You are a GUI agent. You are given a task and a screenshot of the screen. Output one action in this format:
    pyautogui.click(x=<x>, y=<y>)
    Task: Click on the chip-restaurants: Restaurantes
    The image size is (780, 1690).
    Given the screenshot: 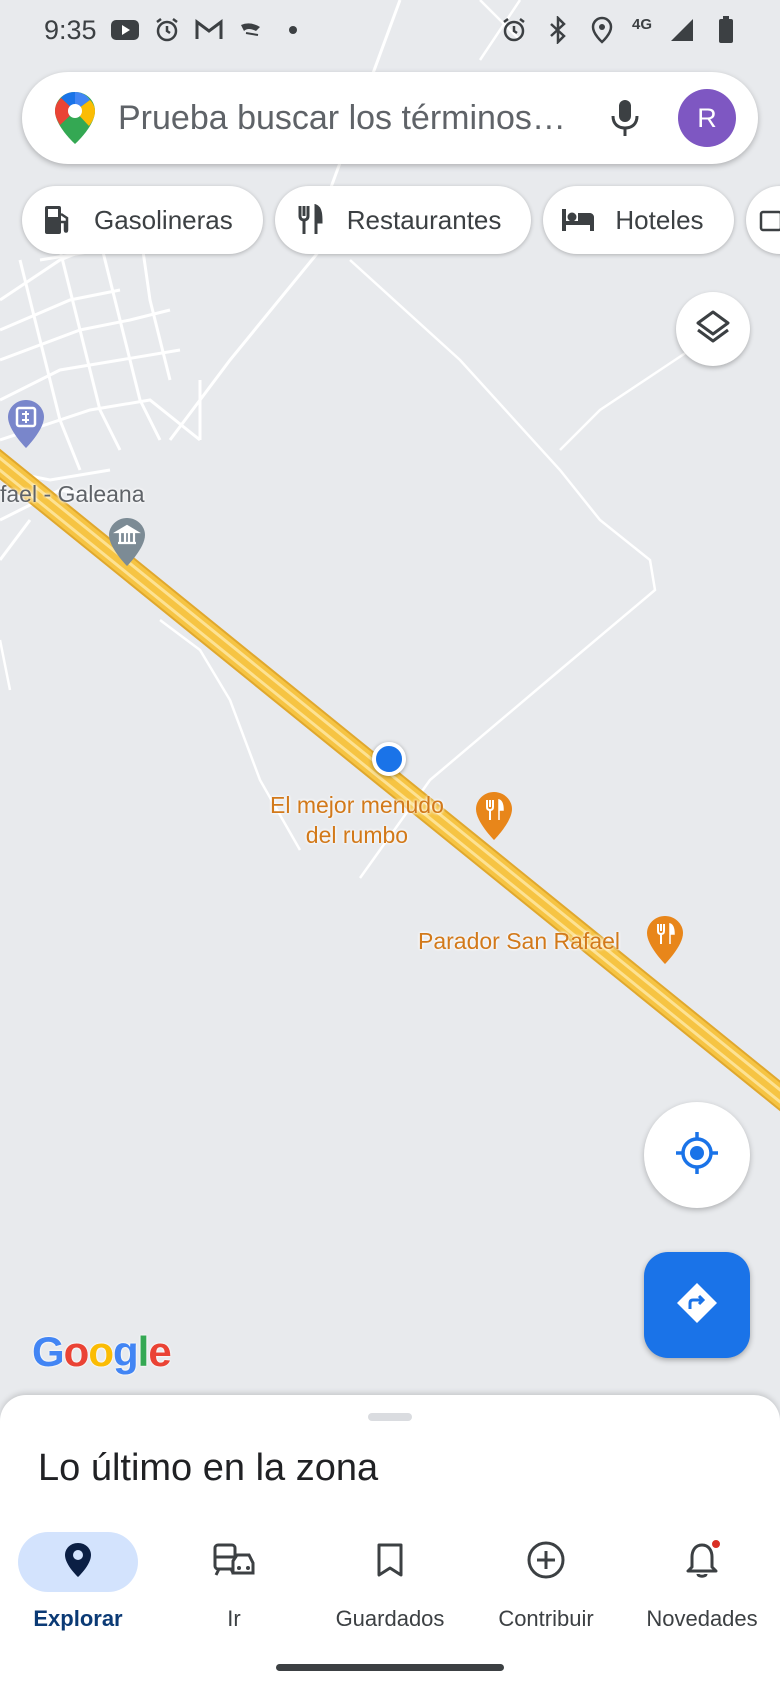 What is the action you would take?
    pyautogui.click(x=403, y=220)
    